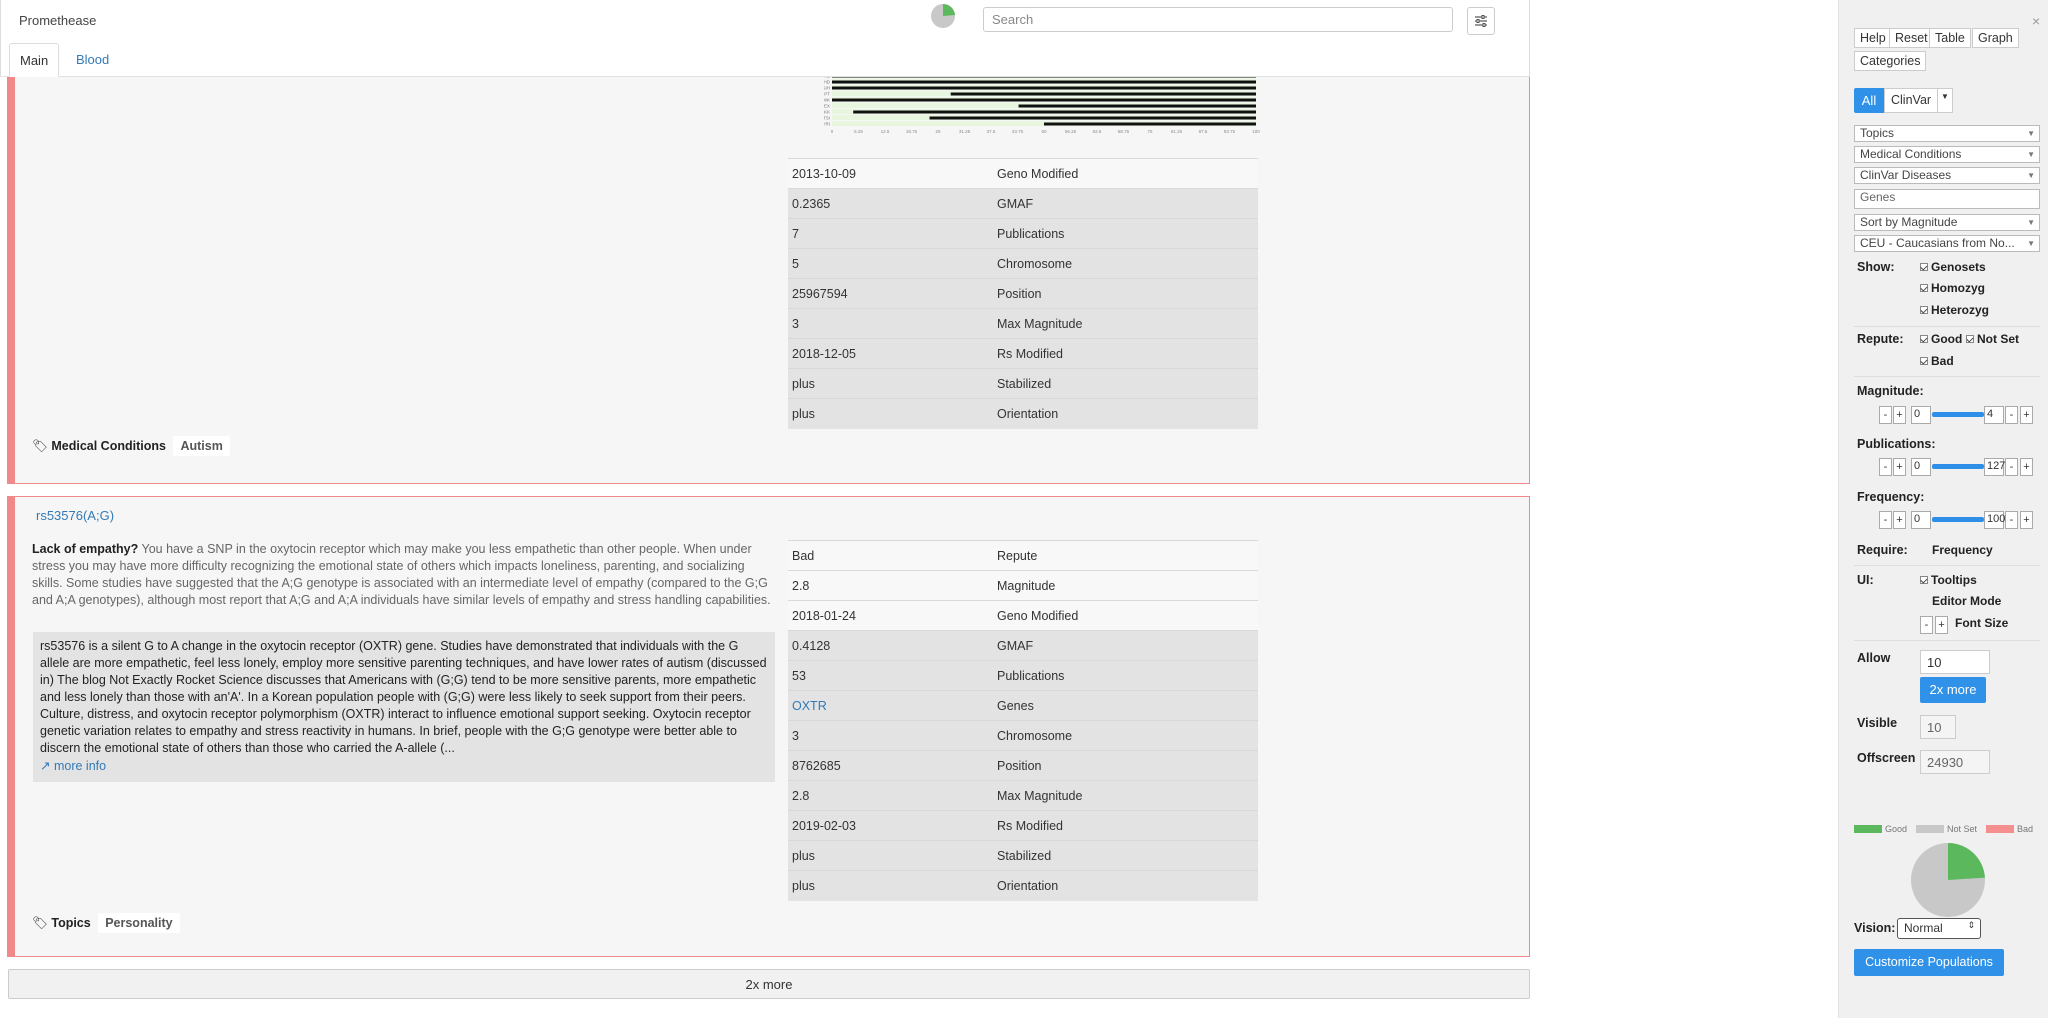  I want to click on filter-all-button: All, so click(1869, 100).